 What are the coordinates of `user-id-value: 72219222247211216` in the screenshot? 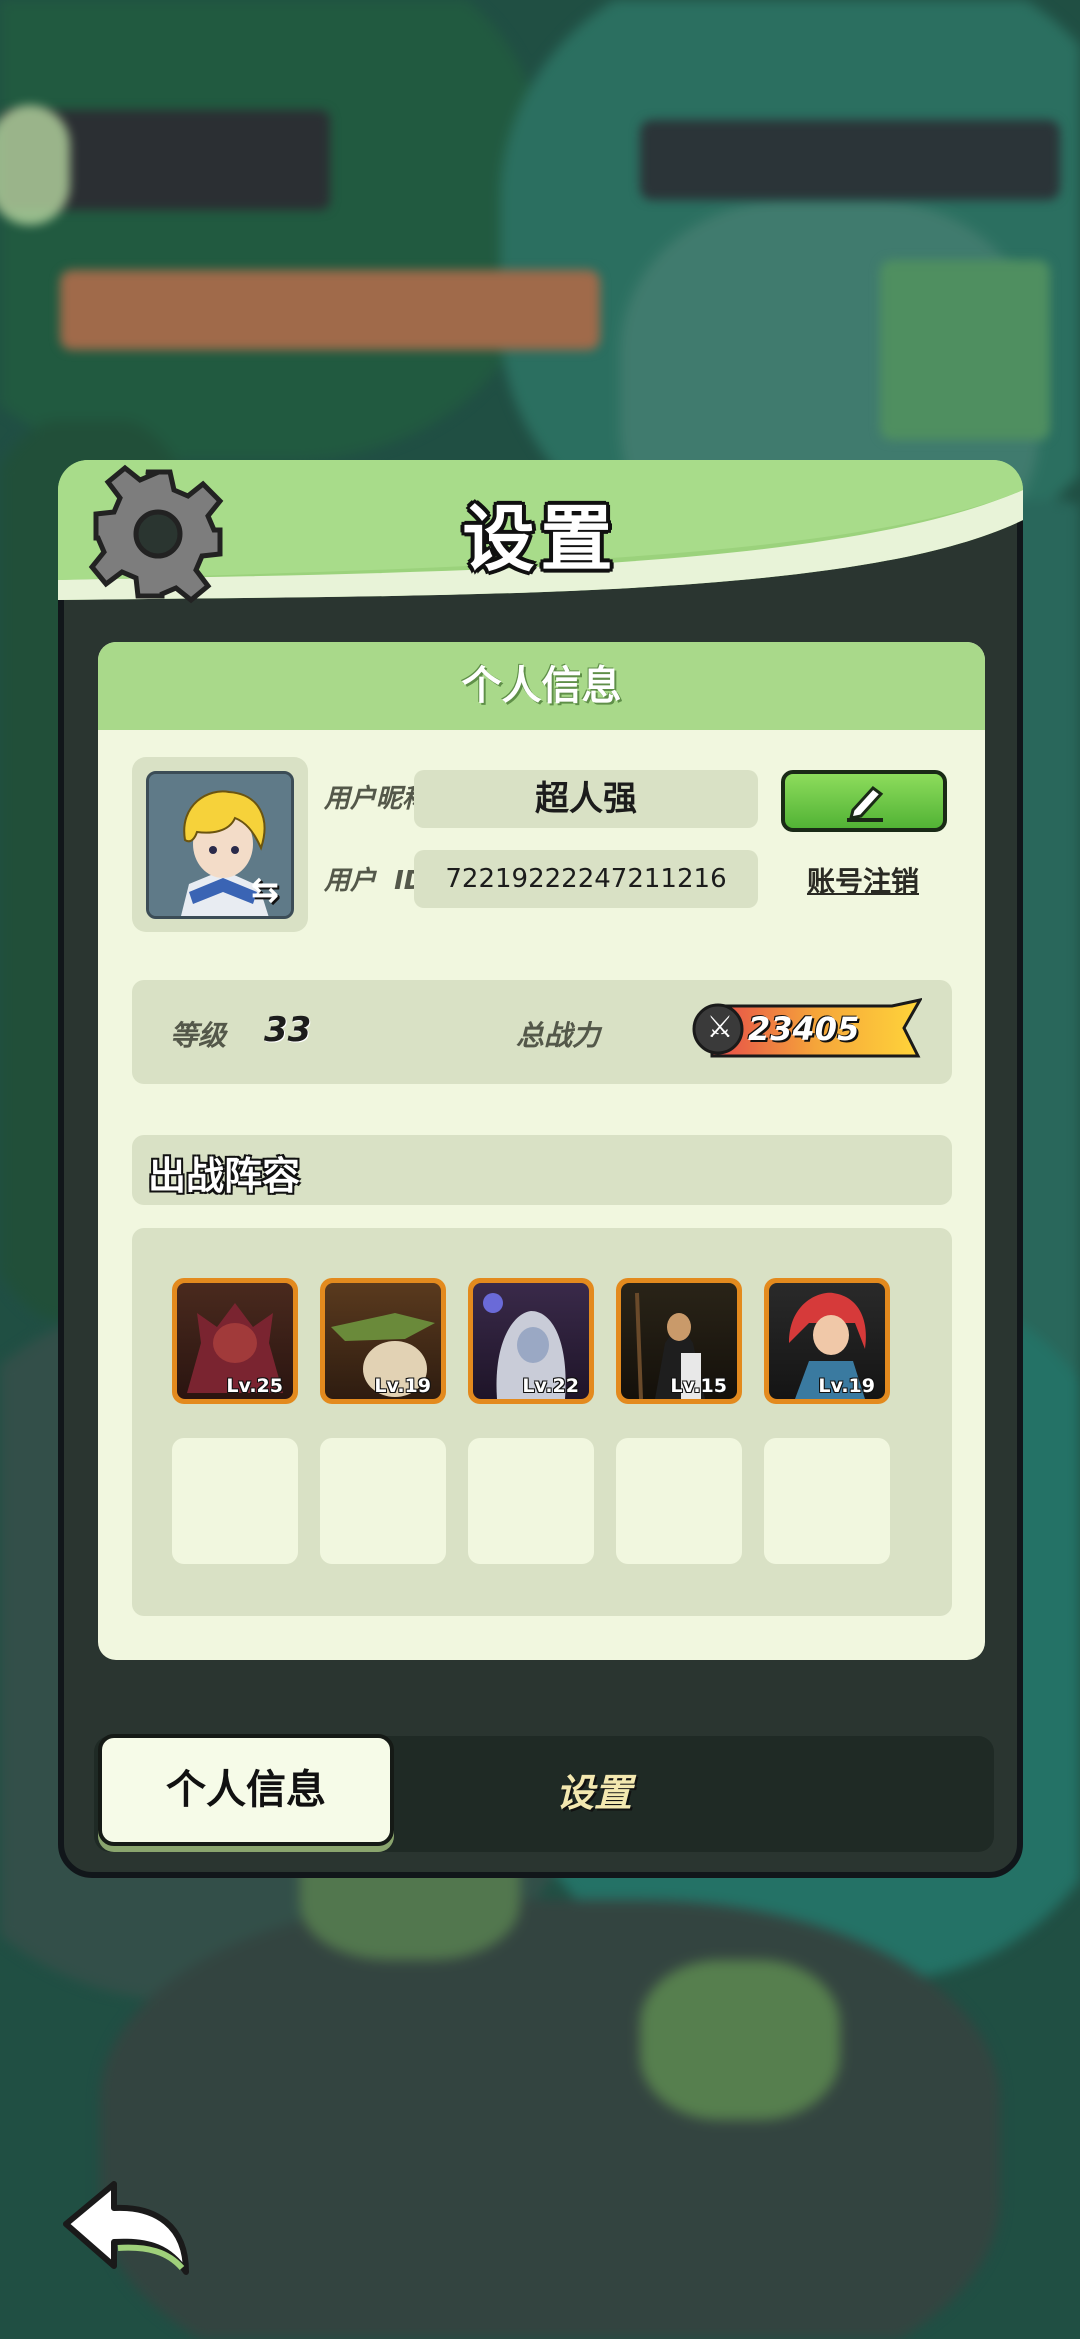 It's located at (586, 879).